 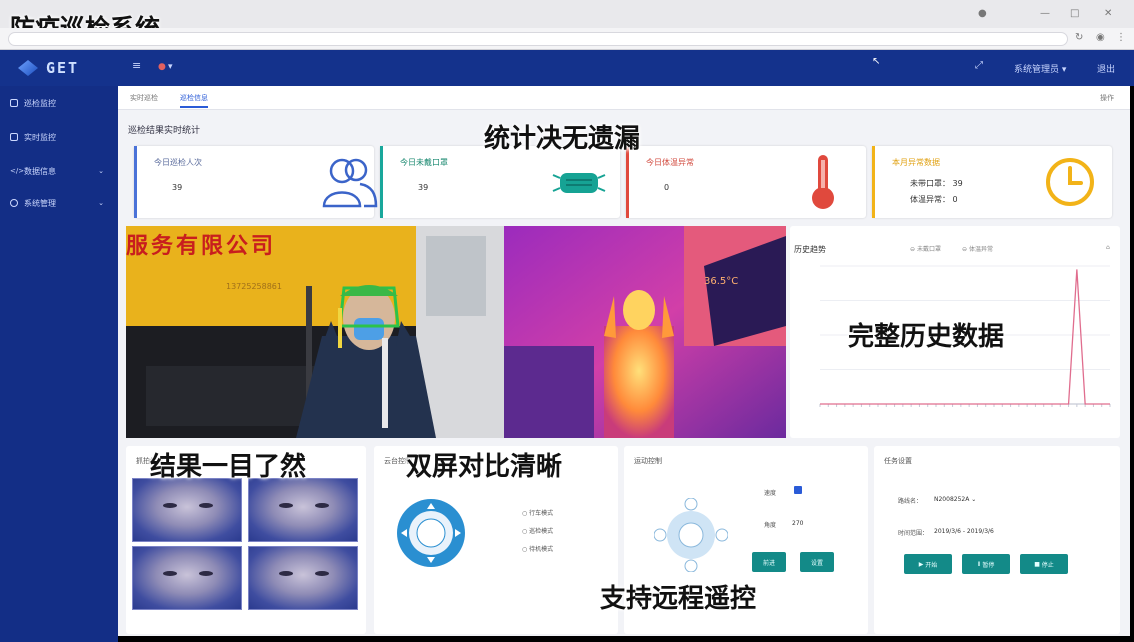 What do you see at coordinates (1108, 13) in the screenshot?
I see `close-icon: ✕` at bounding box center [1108, 13].